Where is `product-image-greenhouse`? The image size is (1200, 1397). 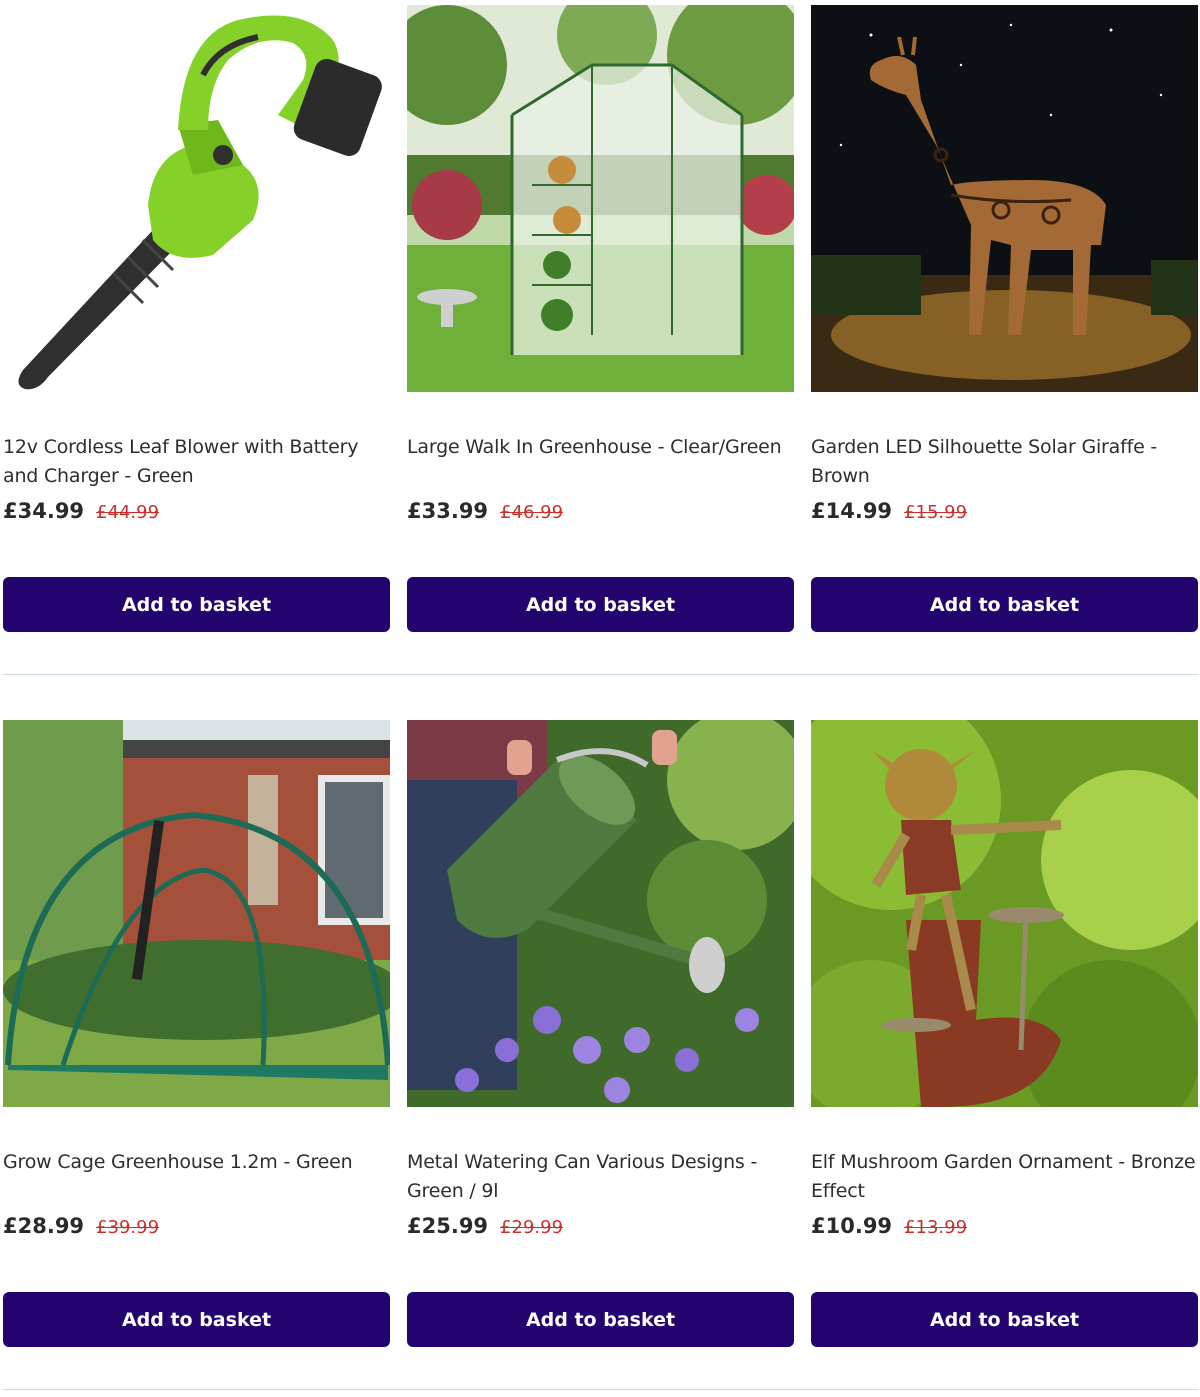
product-image-greenhouse is located at coordinates (600, 198).